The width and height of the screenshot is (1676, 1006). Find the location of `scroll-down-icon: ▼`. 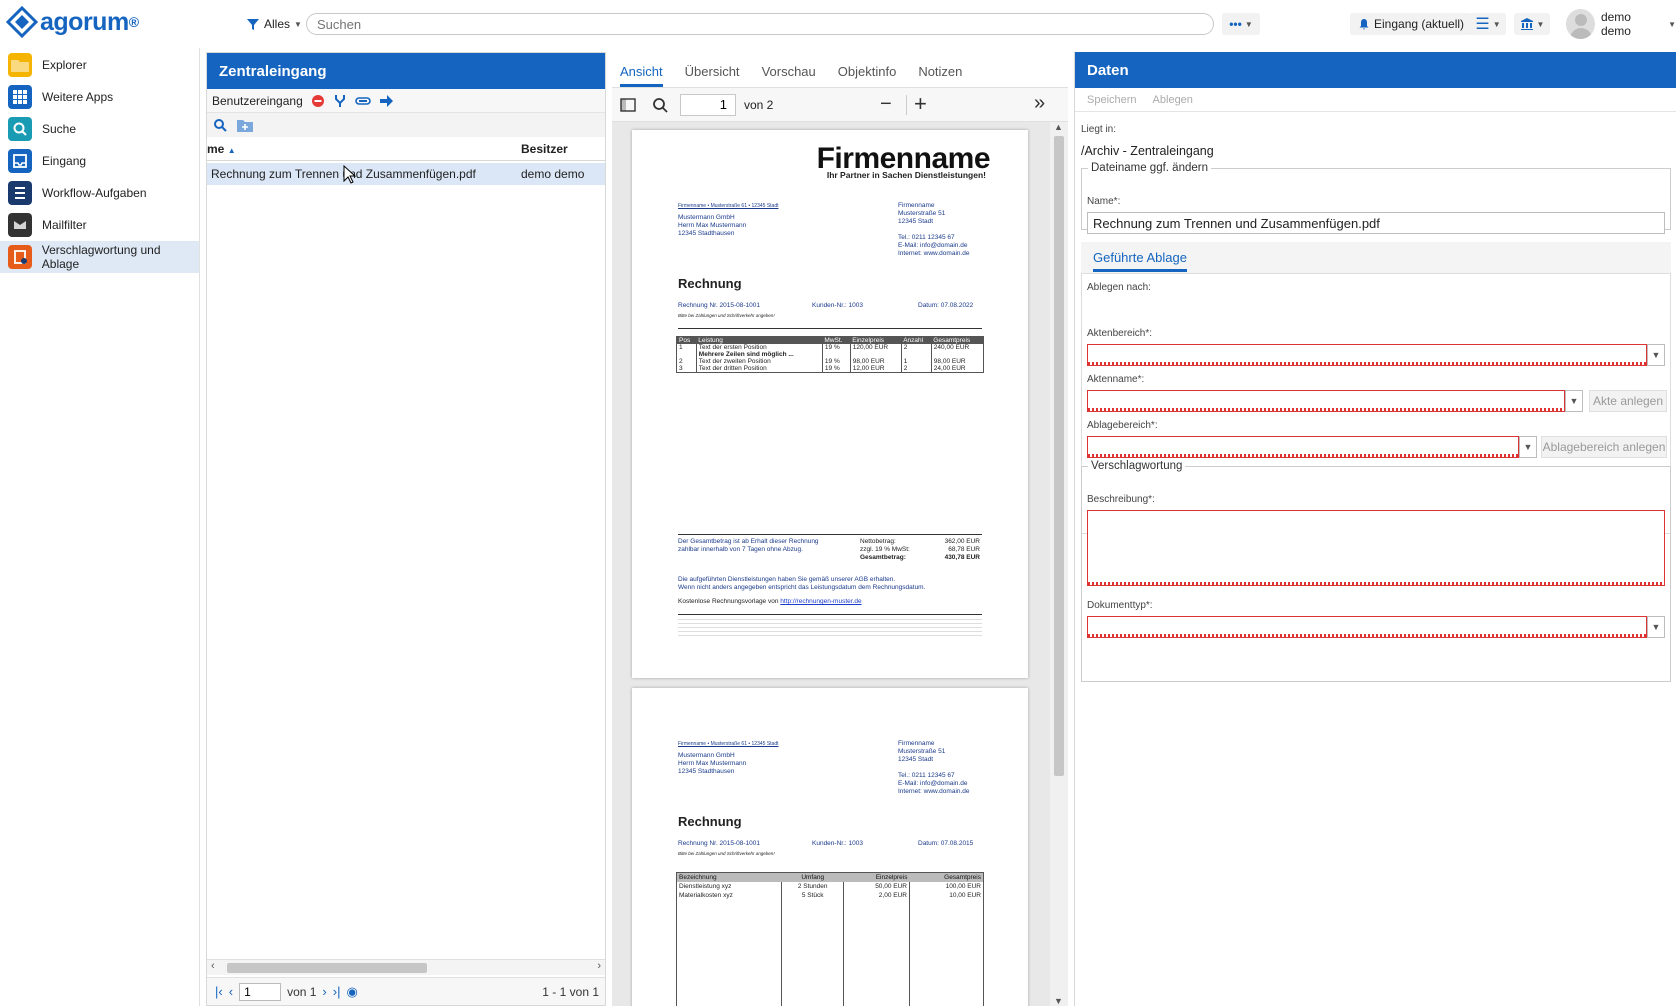

scroll-down-icon: ▼ is located at coordinates (1058, 1001).